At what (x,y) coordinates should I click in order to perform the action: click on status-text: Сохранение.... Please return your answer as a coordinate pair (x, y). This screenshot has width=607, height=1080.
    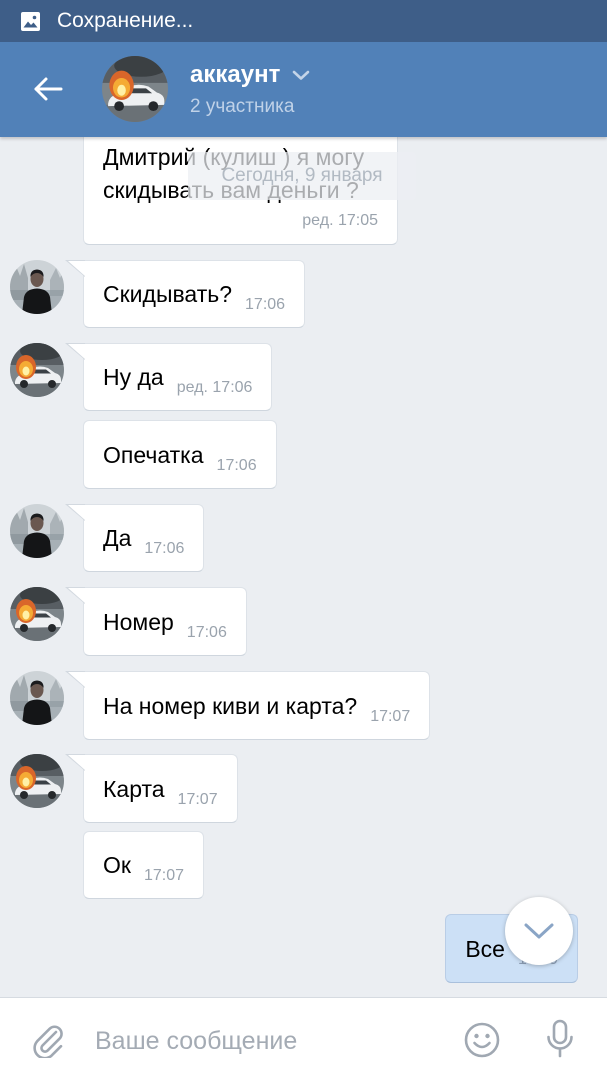
    Looking at the image, I should click on (125, 20).